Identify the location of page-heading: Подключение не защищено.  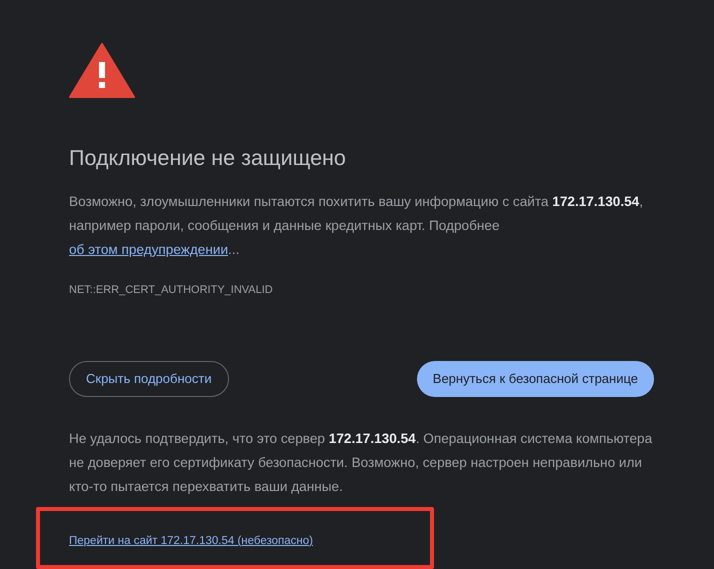
(208, 159).